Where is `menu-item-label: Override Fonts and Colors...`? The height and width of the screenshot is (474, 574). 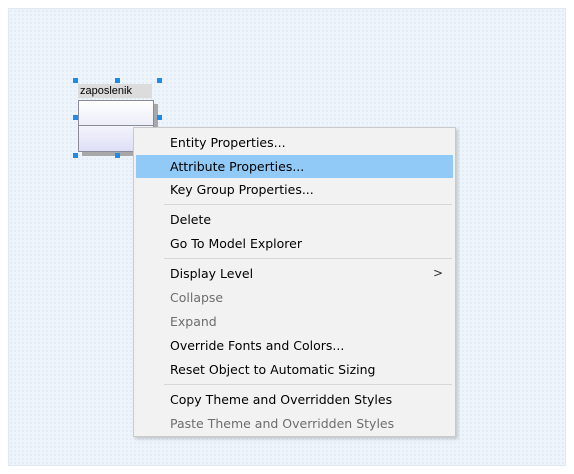 menu-item-label: Override Fonts and Colors... is located at coordinates (257, 345).